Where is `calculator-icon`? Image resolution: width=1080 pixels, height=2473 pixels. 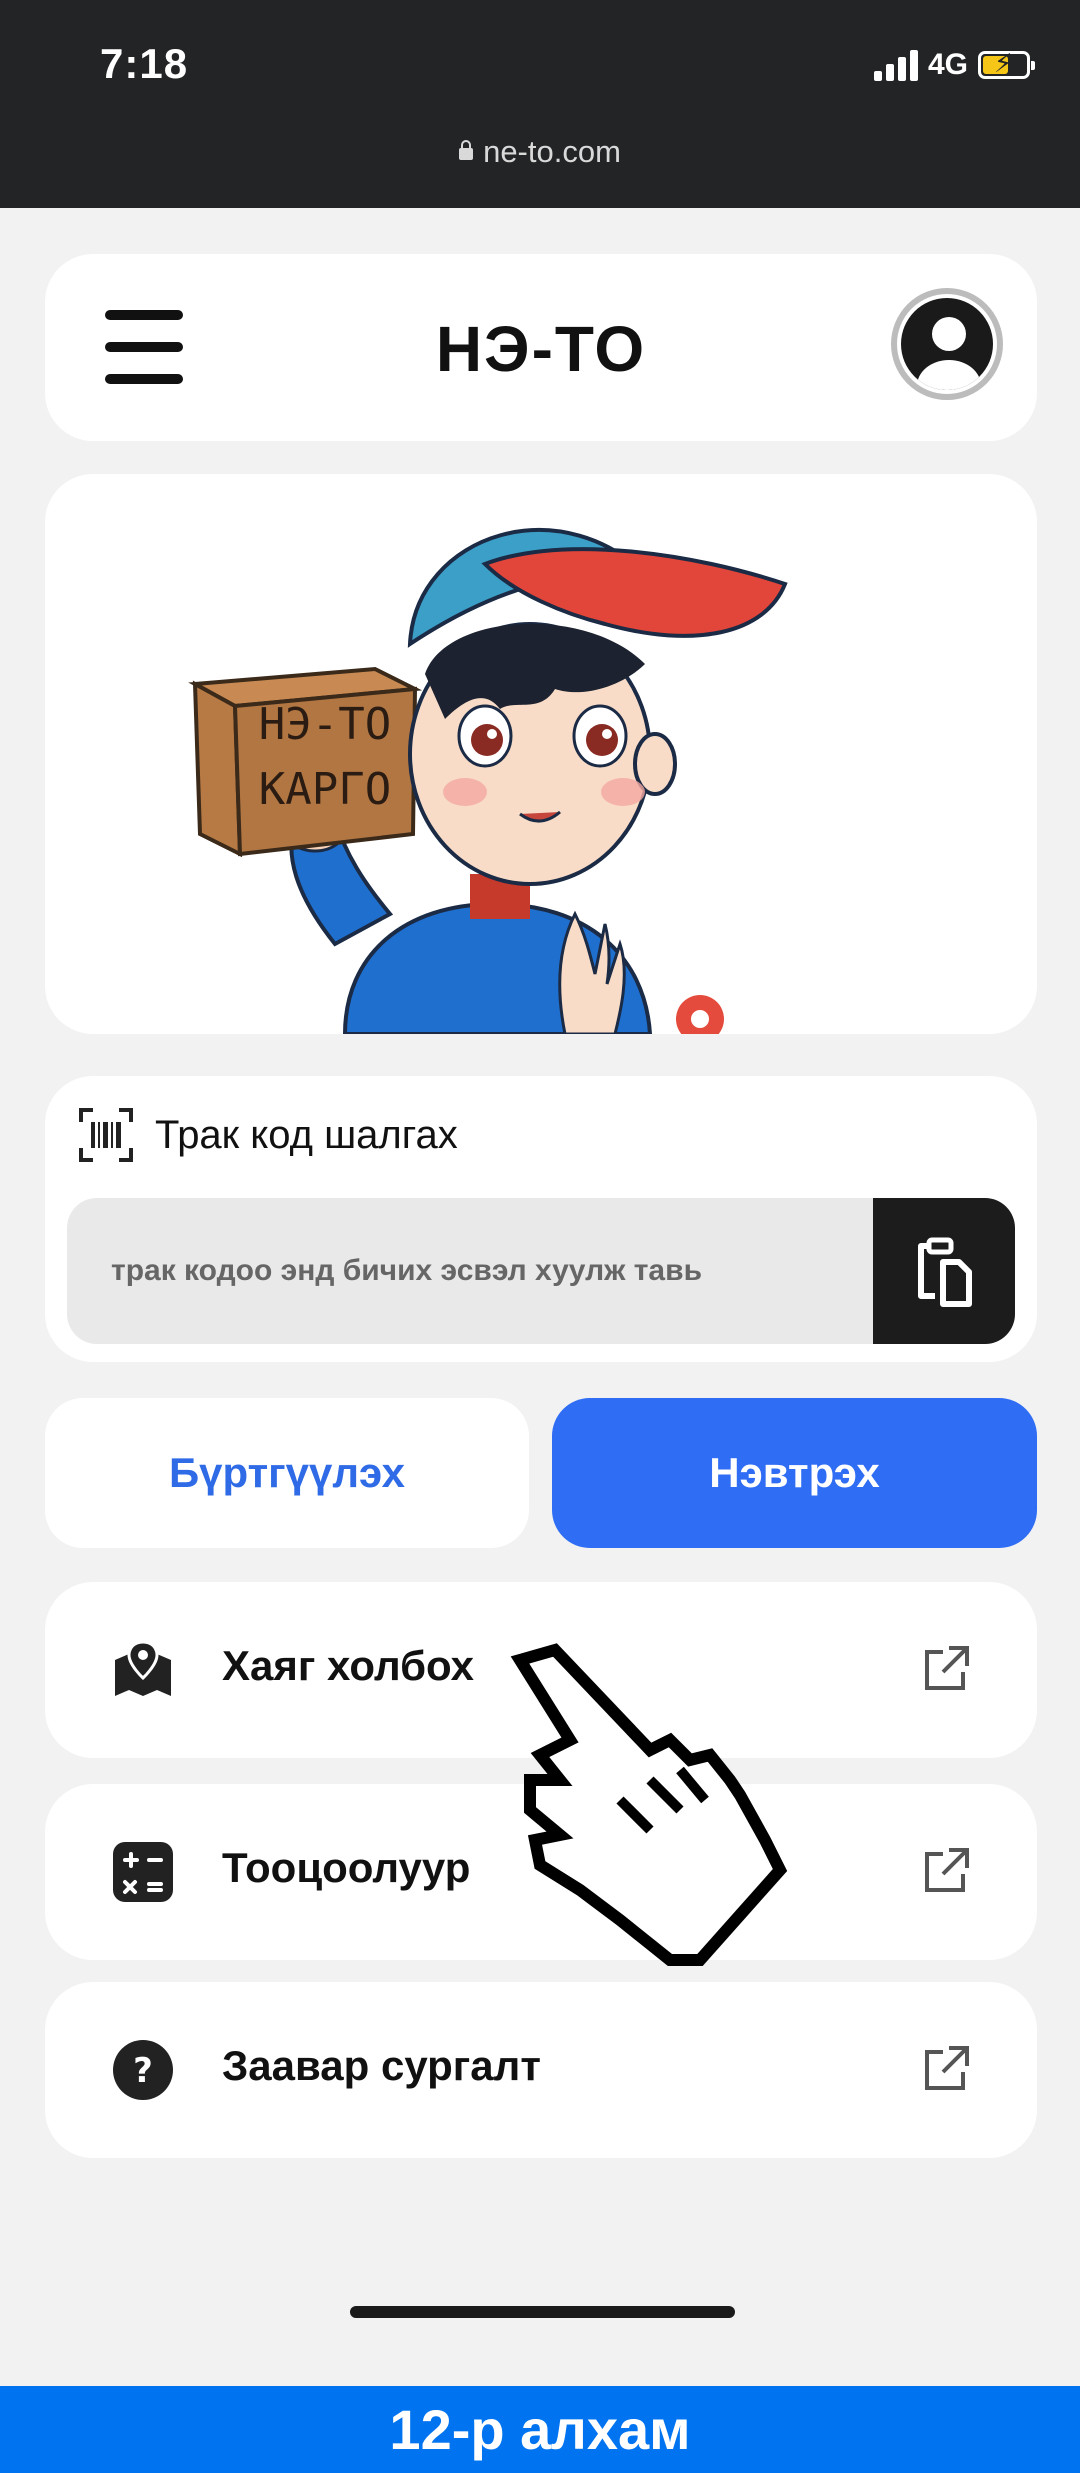
calculator-icon is located at coordinates (143, 1872).